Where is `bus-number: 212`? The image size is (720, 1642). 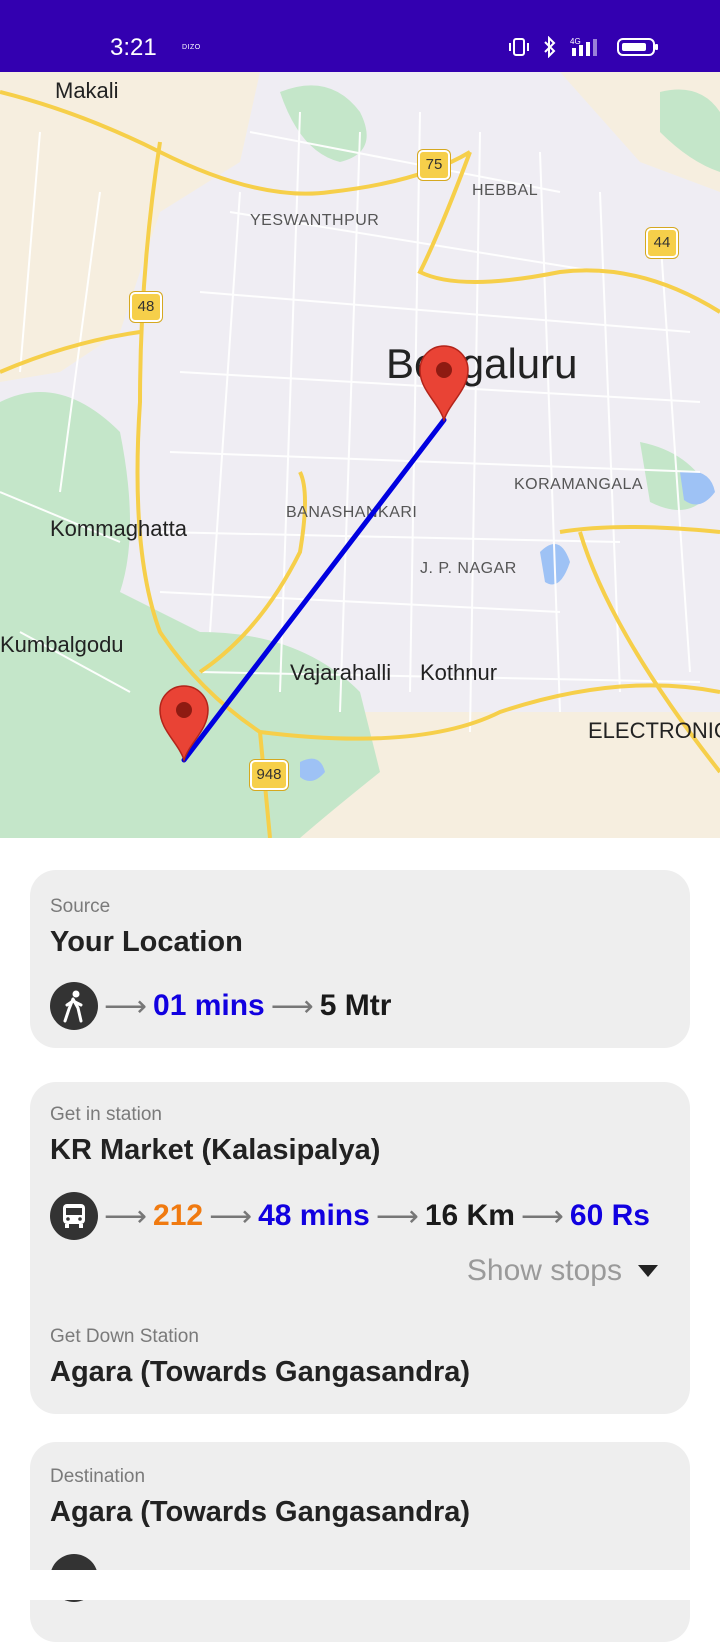 bus-number: 212 is located at coordinates (178, 1215).